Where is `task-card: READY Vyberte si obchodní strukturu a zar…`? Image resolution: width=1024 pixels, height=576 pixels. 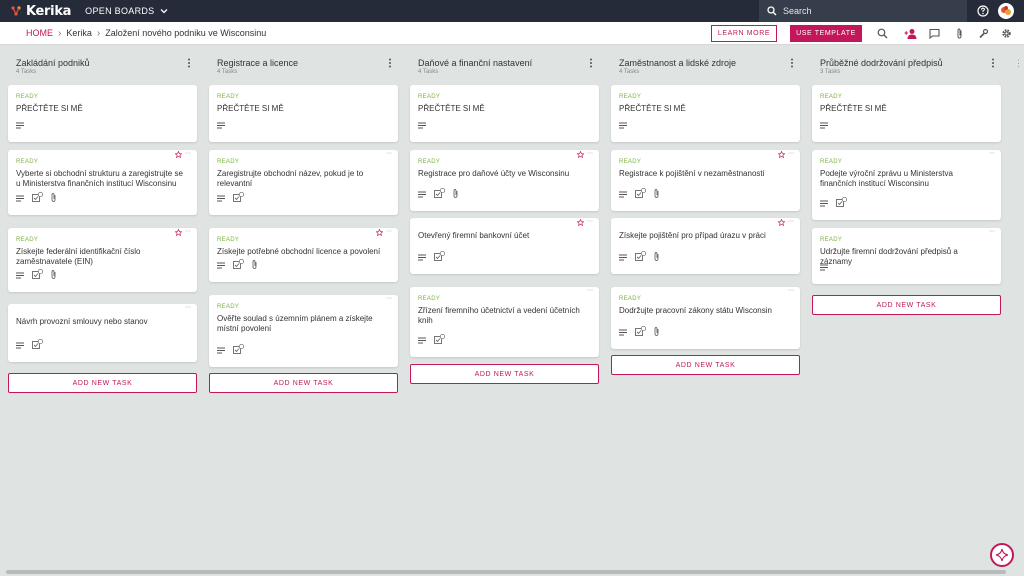 task-card: READY Vyberte si obchodní strukturu a zar… is located at coordinates (102, 182).